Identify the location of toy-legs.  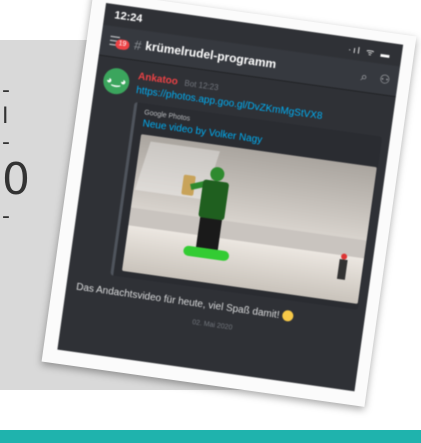
(209, 233).